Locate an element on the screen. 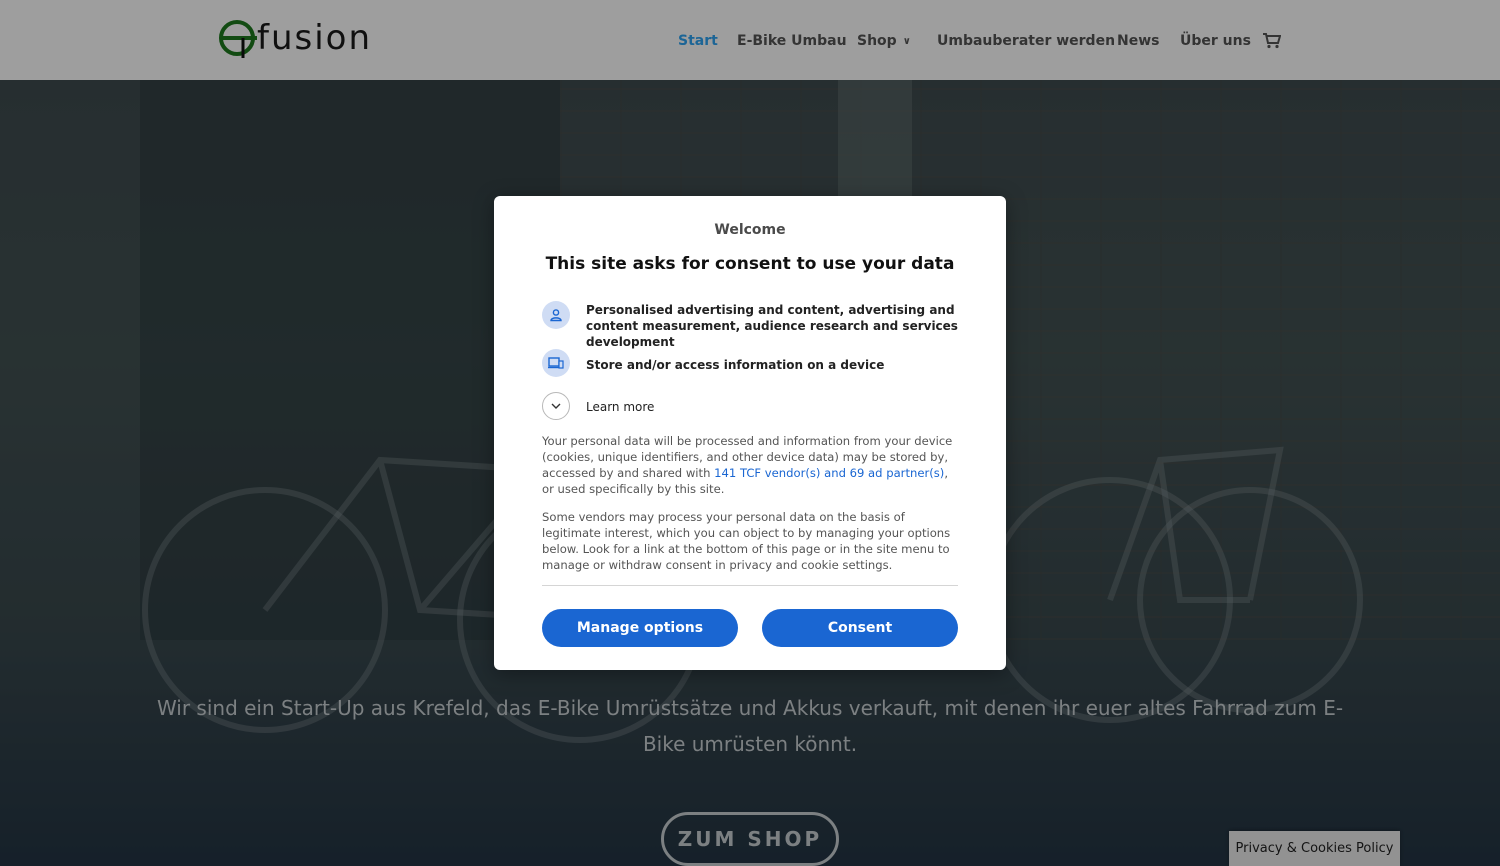 This screenshot has width=1500, height=866. divider is located at coordinates (750, 585).